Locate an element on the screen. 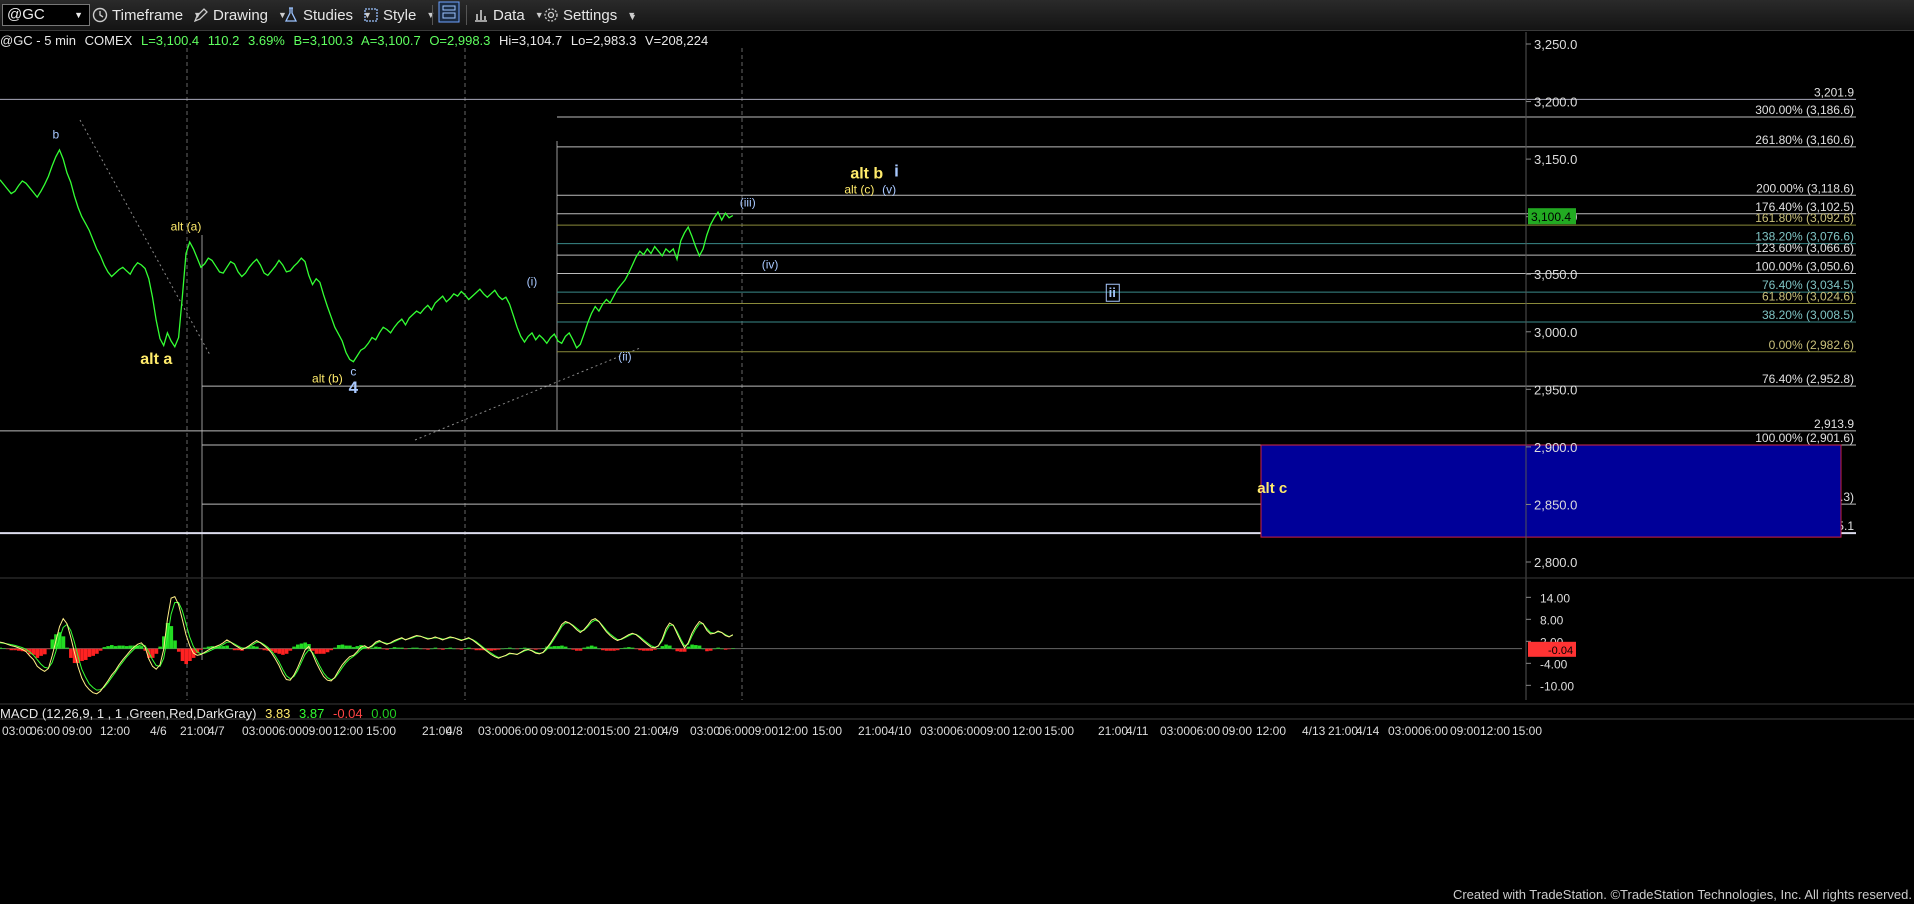 The image size is (1914, 904). style-label: Style is located at coordinates (400, 15).